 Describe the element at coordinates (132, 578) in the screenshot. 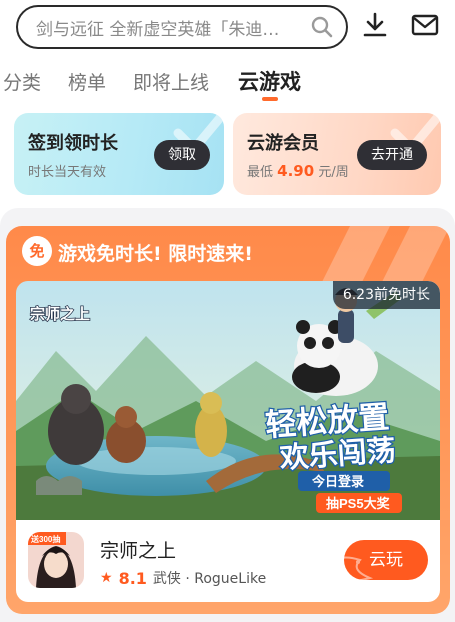

I see `game-rating: 8.1` at that location.